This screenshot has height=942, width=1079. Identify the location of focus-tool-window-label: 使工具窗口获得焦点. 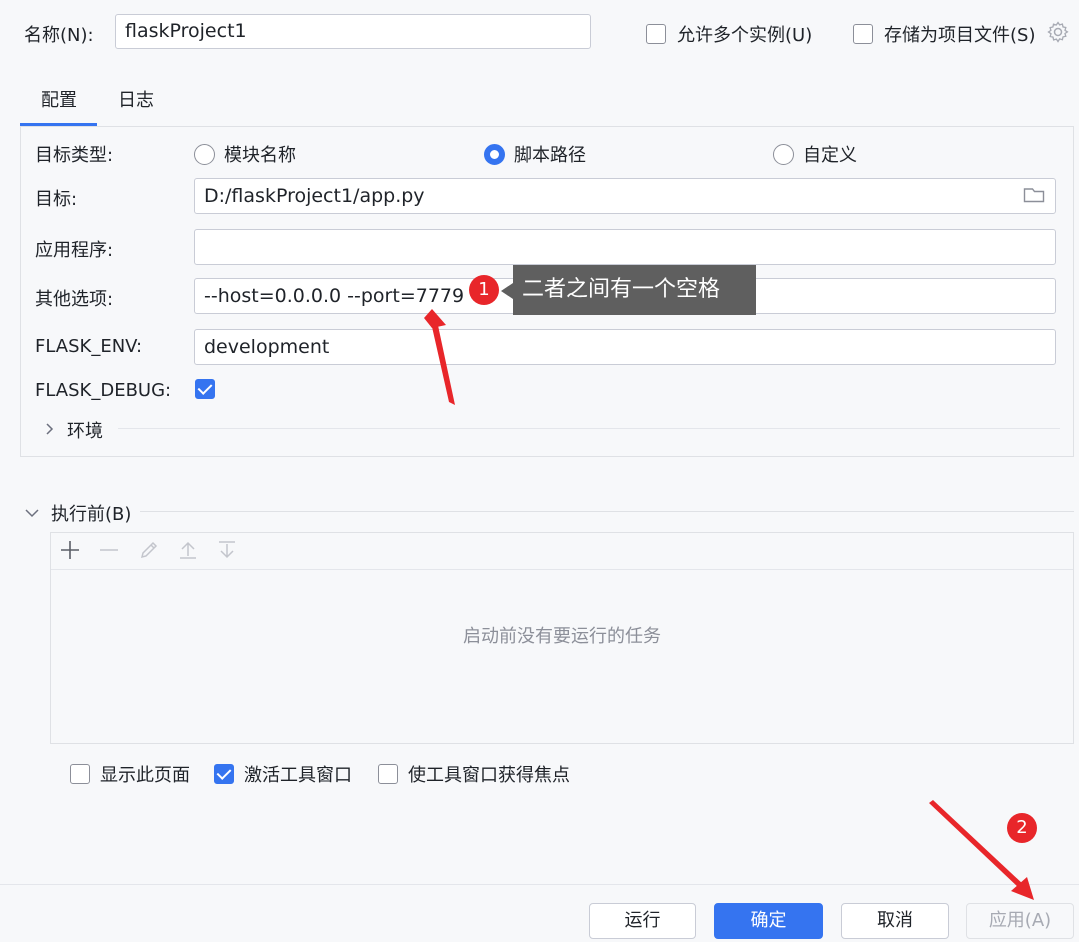
(489, 775).